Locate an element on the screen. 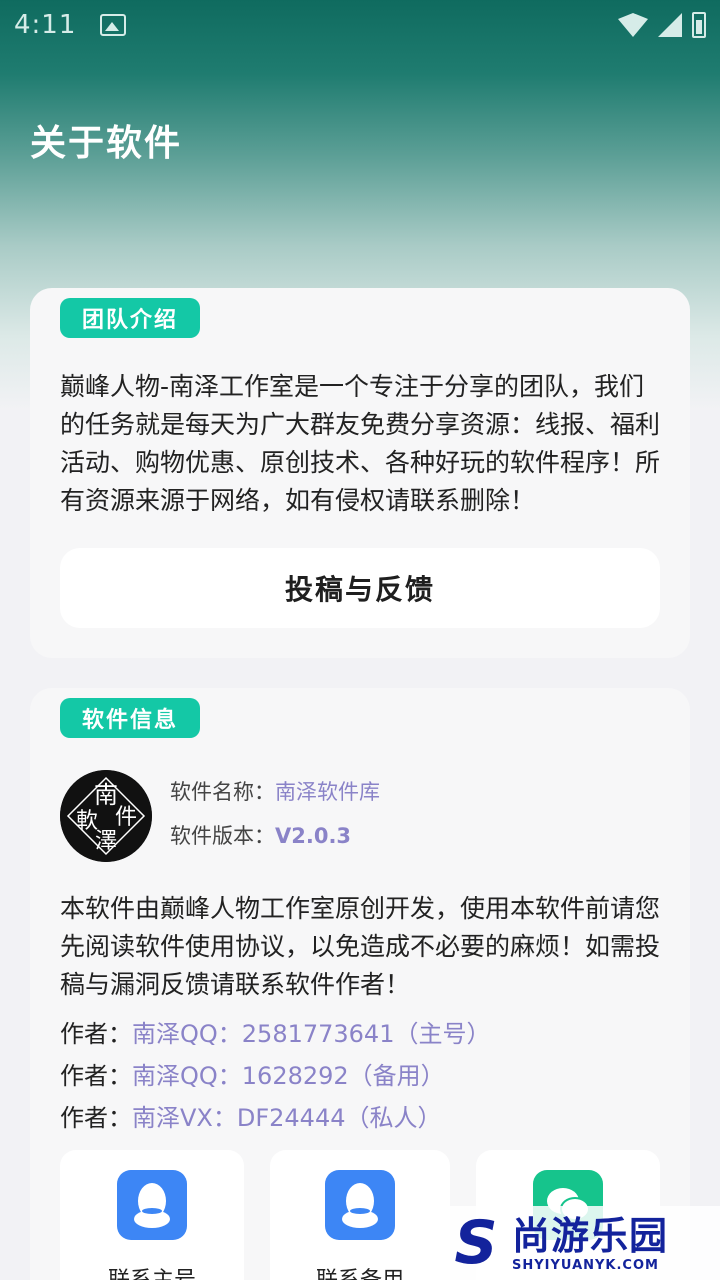 Image resolution: width=720 pixels, height=1280 pixels. software-name-row: 软件名称：南泽软件库 is located at coordinates (275, 791).